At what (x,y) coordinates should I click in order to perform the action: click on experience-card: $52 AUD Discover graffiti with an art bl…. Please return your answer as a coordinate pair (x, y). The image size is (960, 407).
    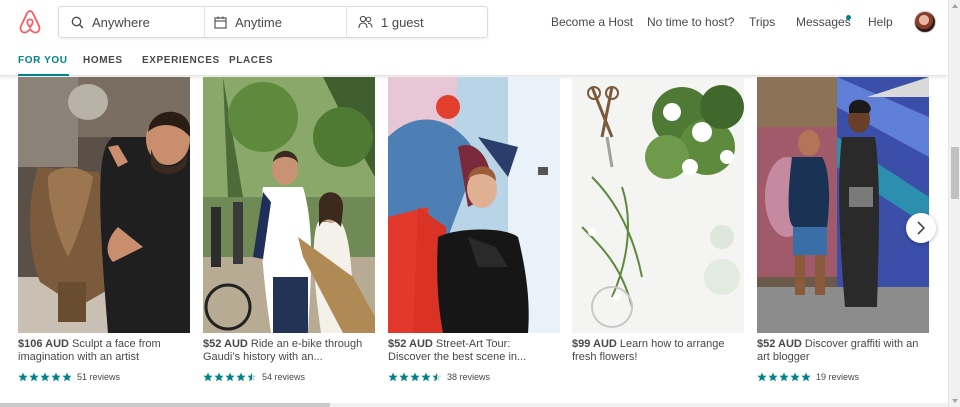
    Looking at the image, I should click on (843, 230).